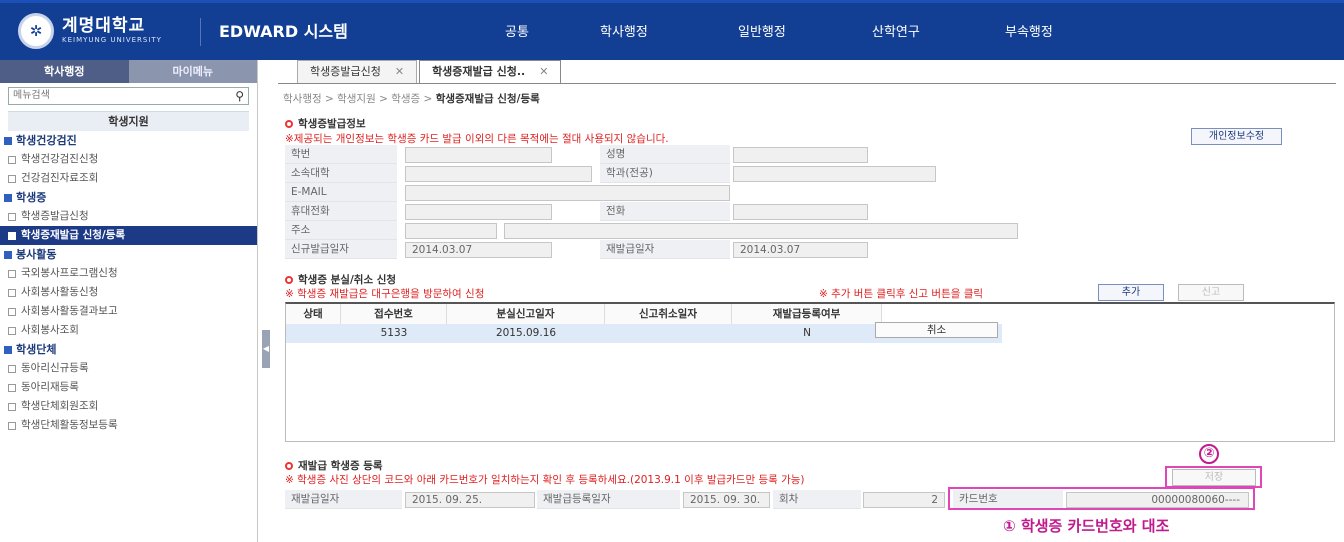  What do you see at coordinates (1131, 292) in the screenshot?
I see `add-button: 추가` at bounding box center [1131, 292].